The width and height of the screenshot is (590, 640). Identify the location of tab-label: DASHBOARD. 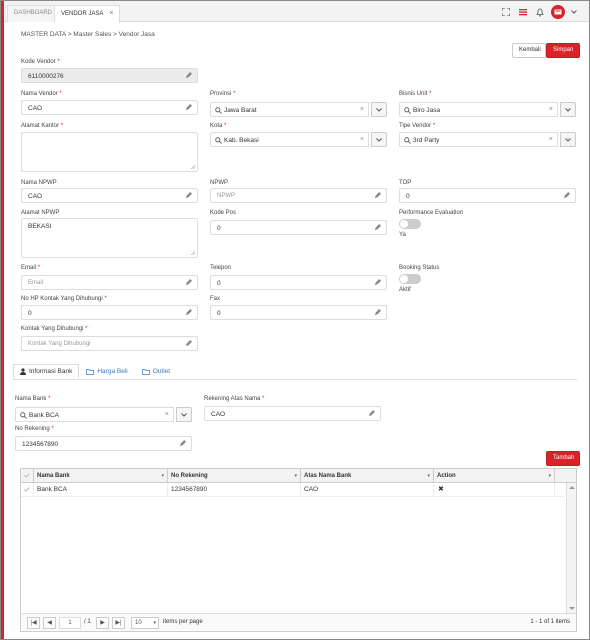
(33, 13).